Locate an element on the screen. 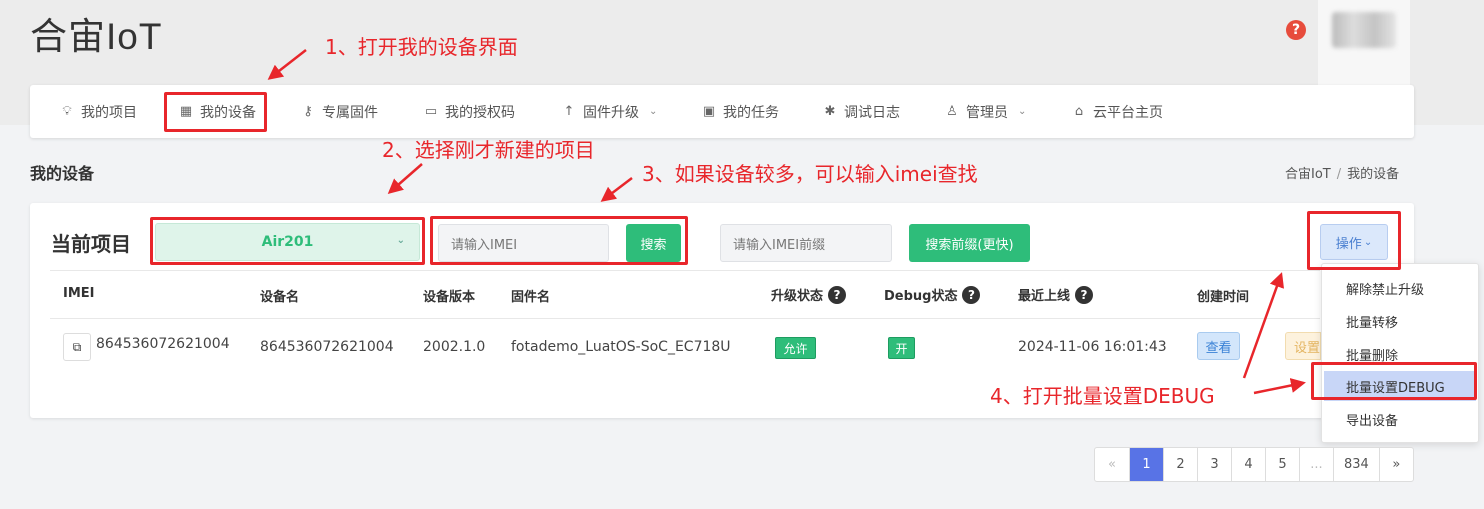 The height and width of the screenshot is (509, 1484). column-header-name: 设备名 is located at coordinates (279, 295).